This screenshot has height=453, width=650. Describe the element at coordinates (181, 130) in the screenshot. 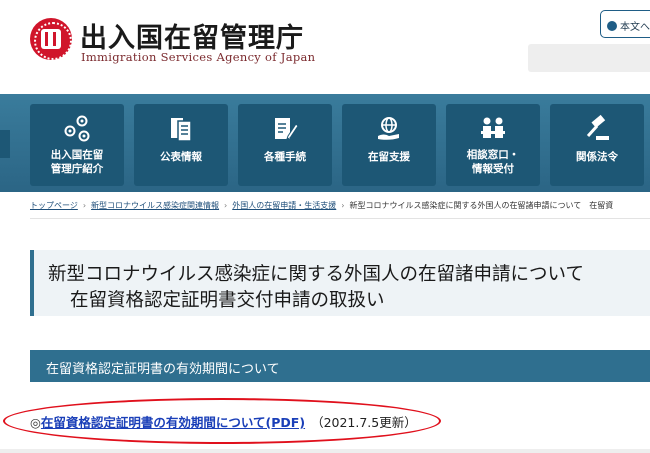

I see `documents-icon` at that location.